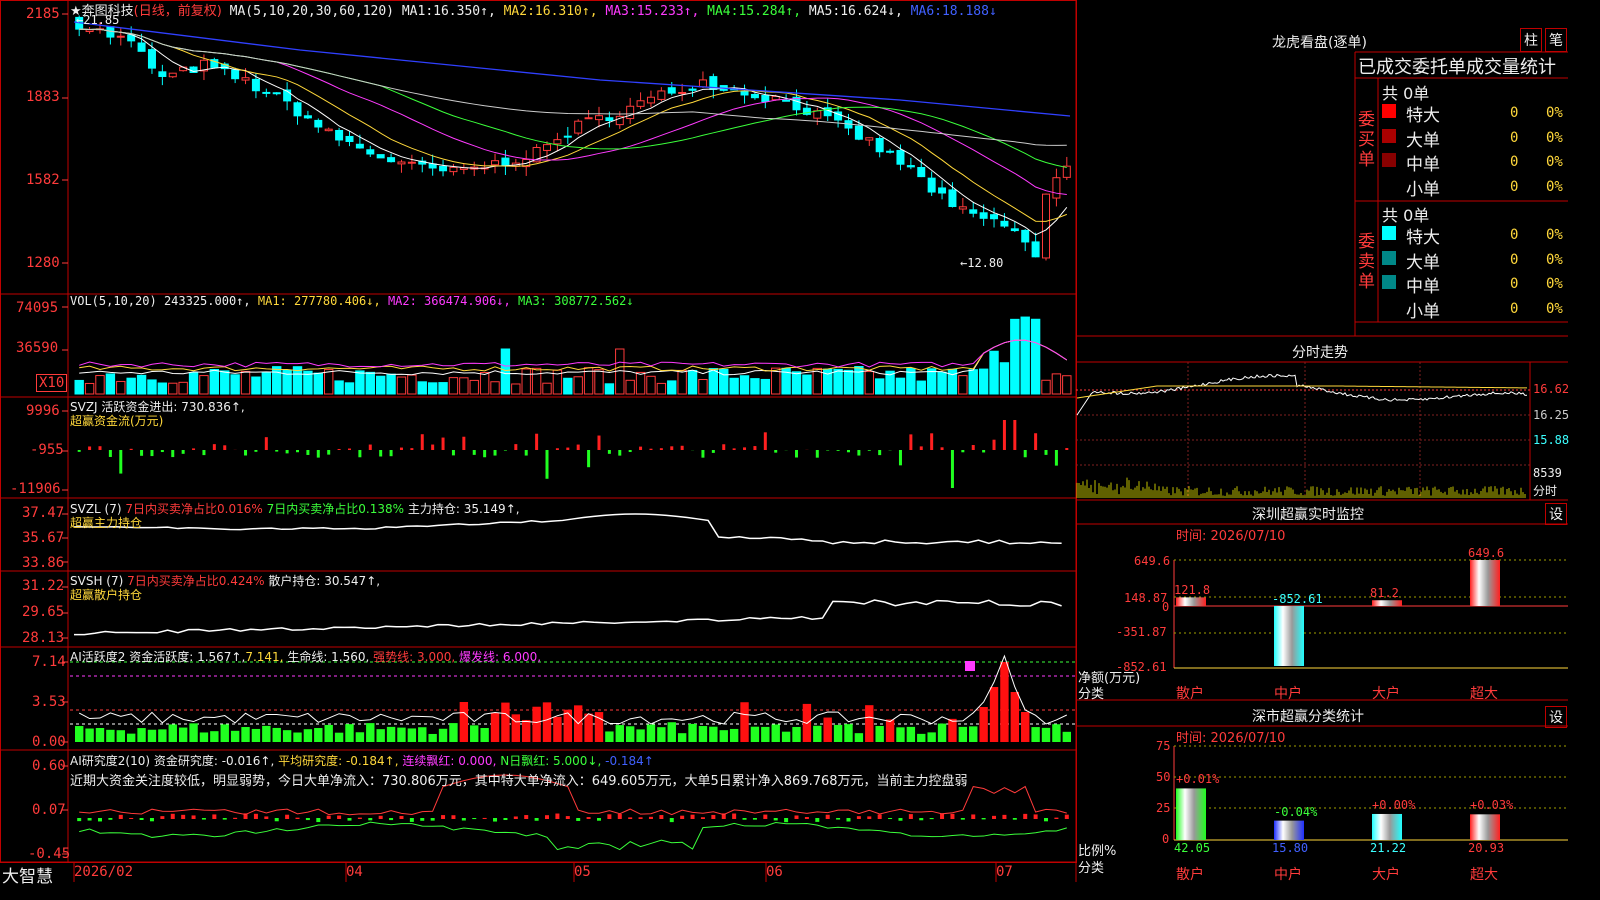 Image resolution: width=1600 pixels, height=900 pixels. I want to click on cls-tick-2: 25, so click(1163, 808).